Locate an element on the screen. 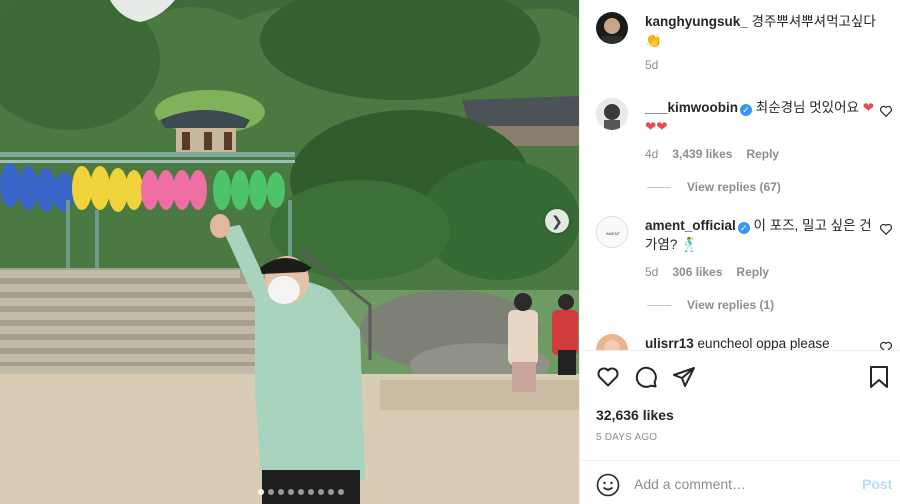 This screenshot has height=504, width=900. dancing-emoji: 🕺 is located at coordinates (689, 244).